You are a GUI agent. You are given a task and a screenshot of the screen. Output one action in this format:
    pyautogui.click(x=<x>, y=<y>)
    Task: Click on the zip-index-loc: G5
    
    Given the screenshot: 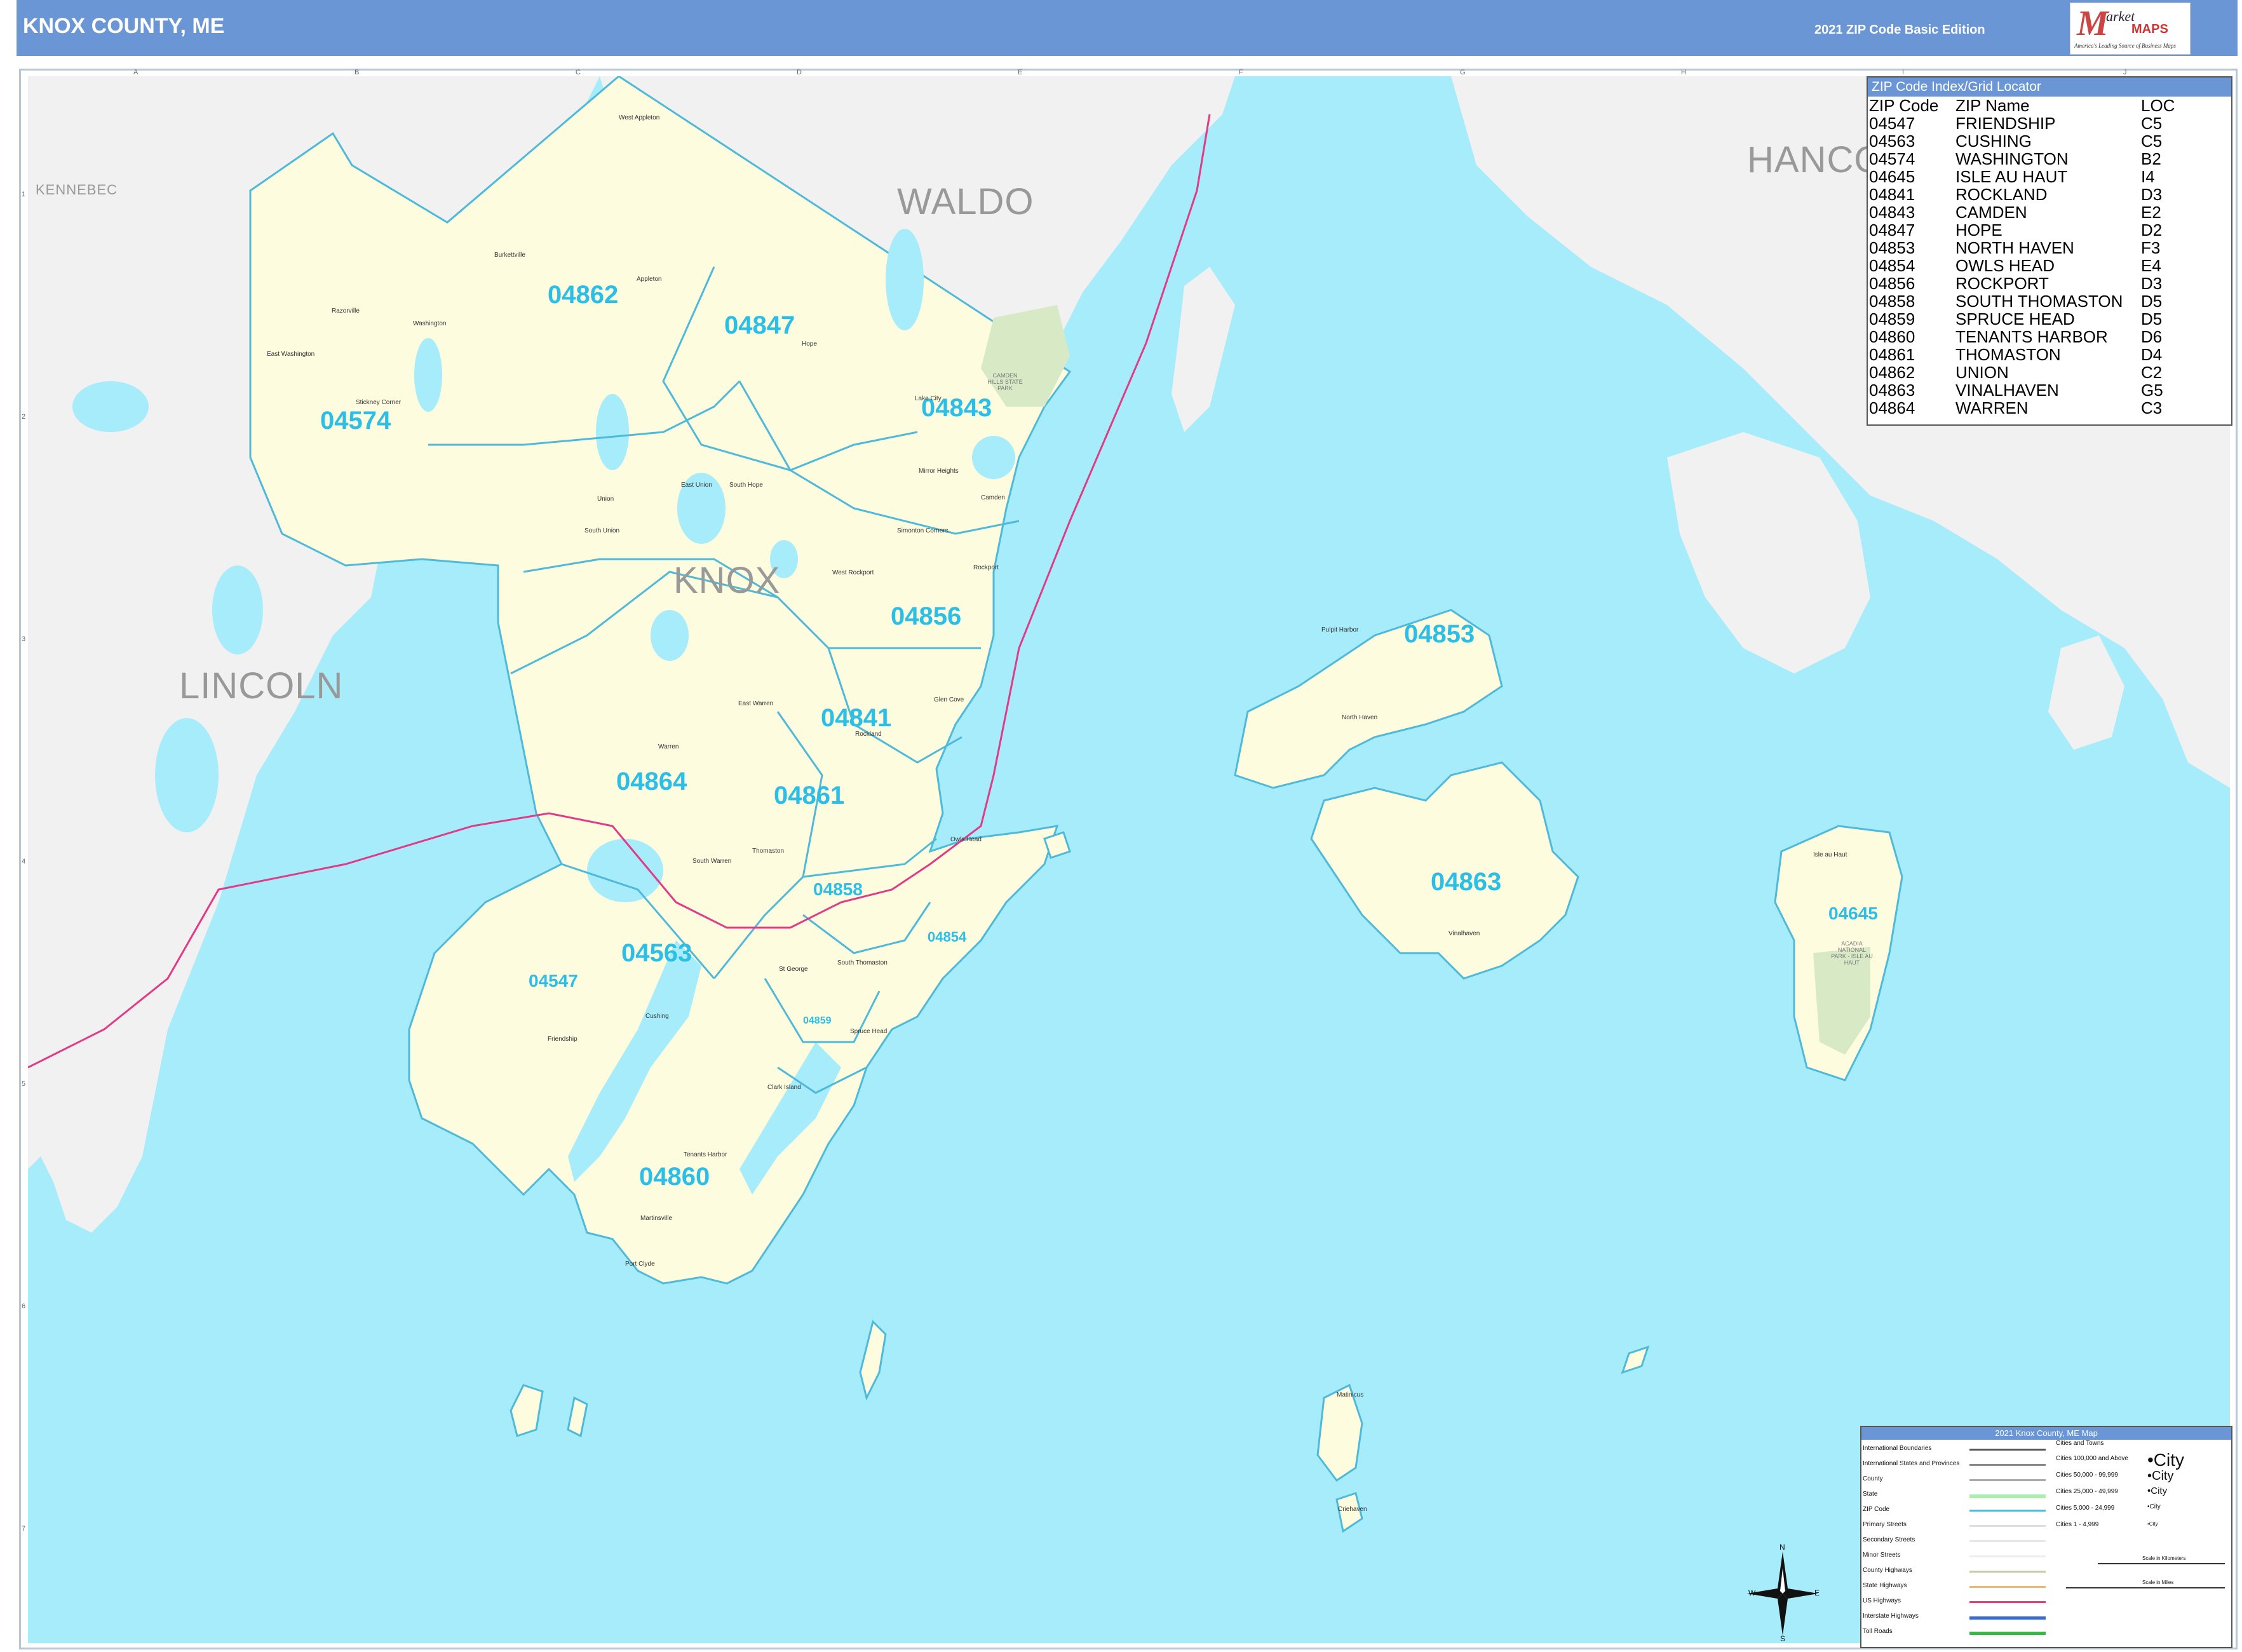 What is the action you would take?
    pyautogui.click(x=2152, y=390)
    